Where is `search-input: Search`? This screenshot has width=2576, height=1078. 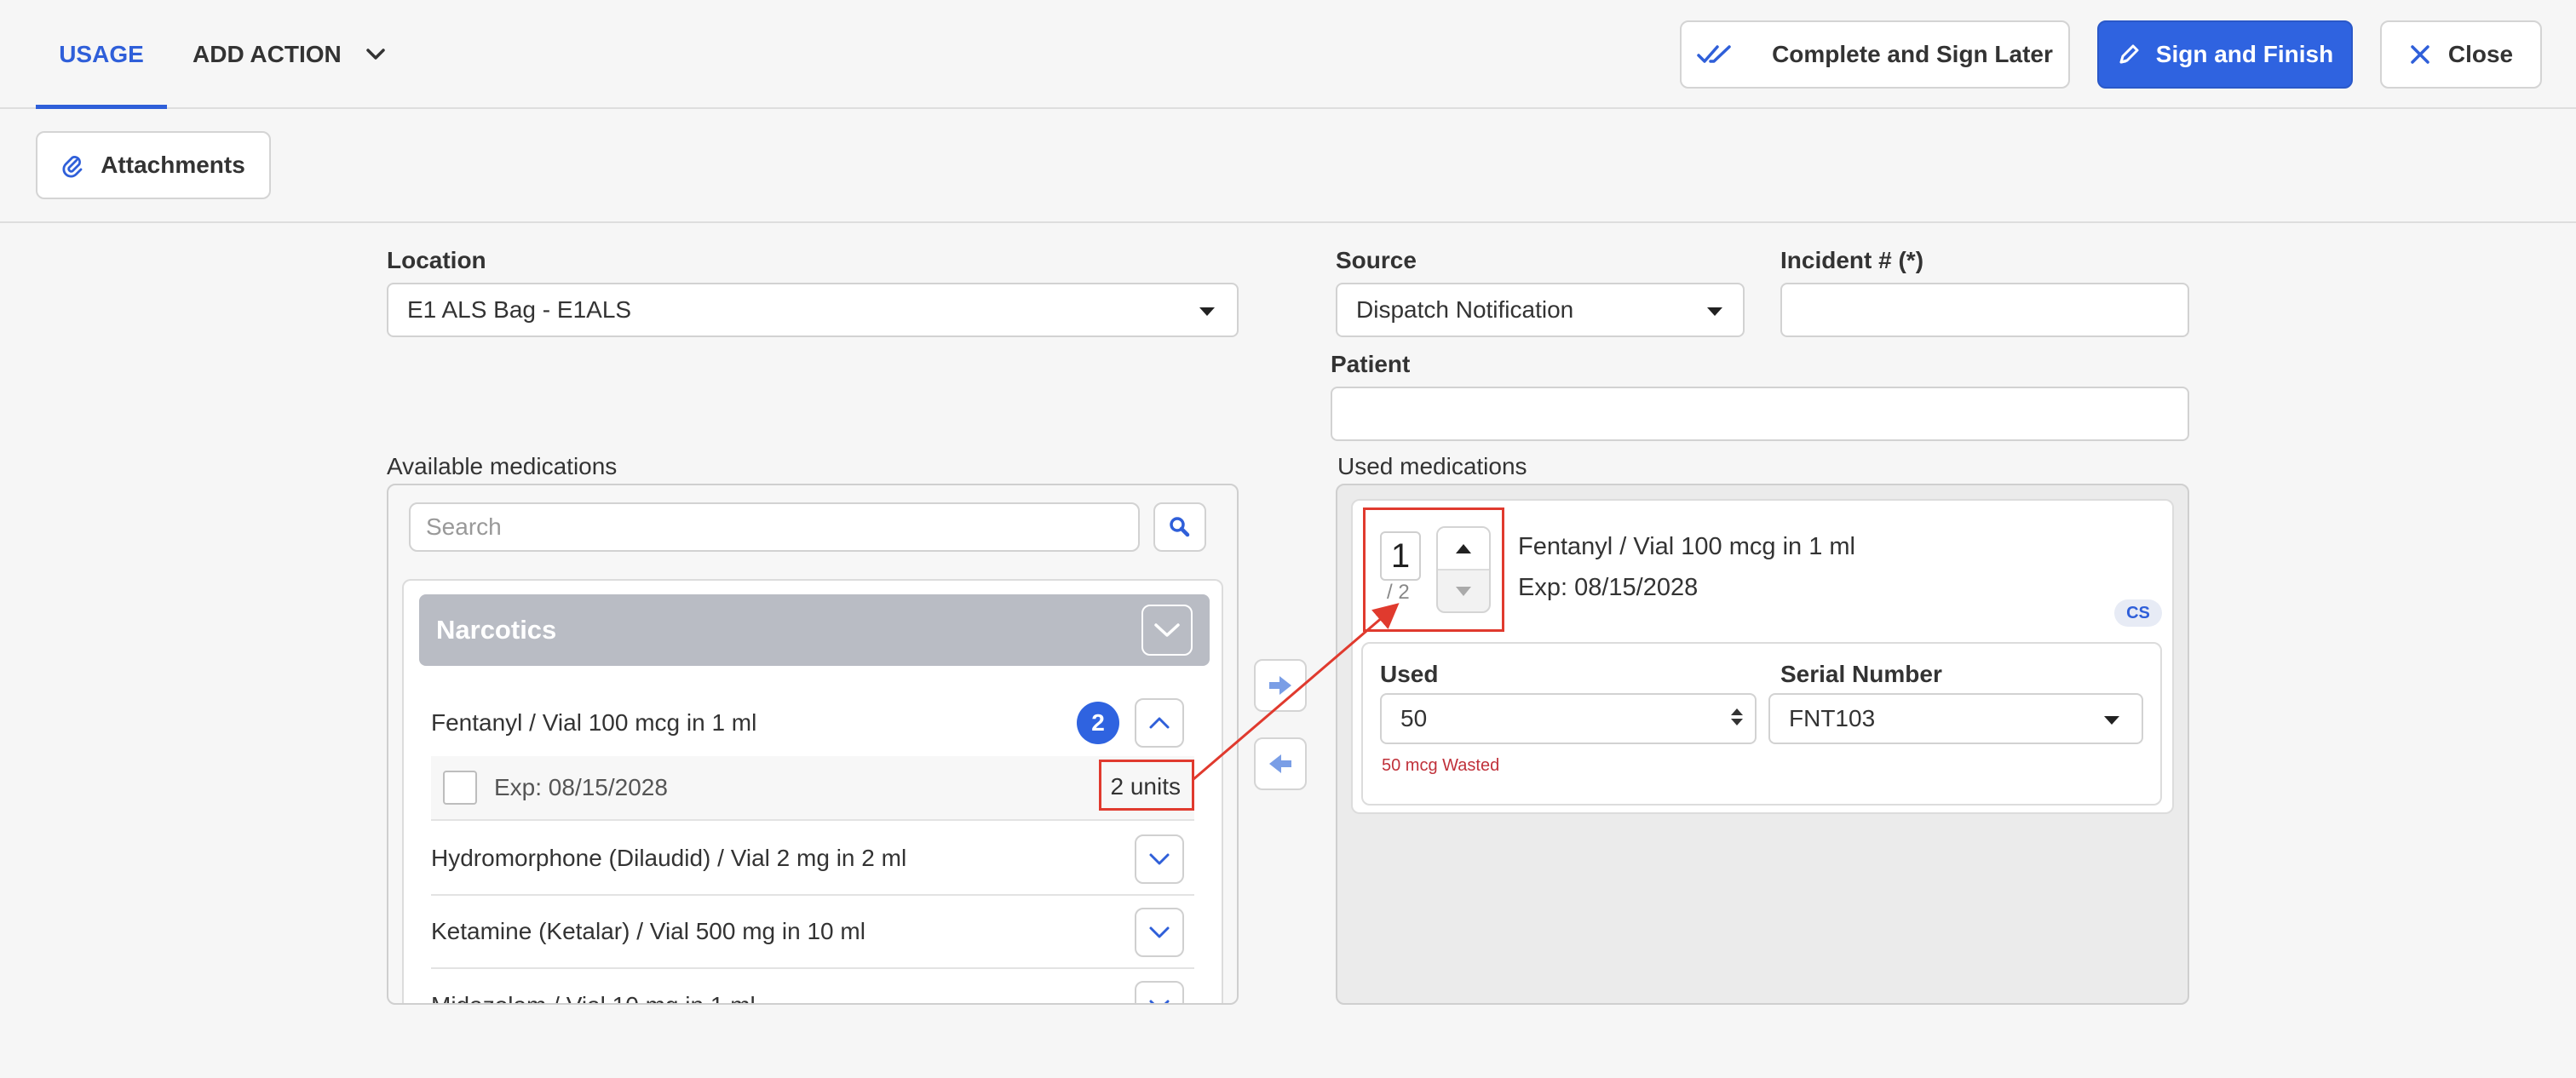
search-input: Search is located at coordinates (775, 527).